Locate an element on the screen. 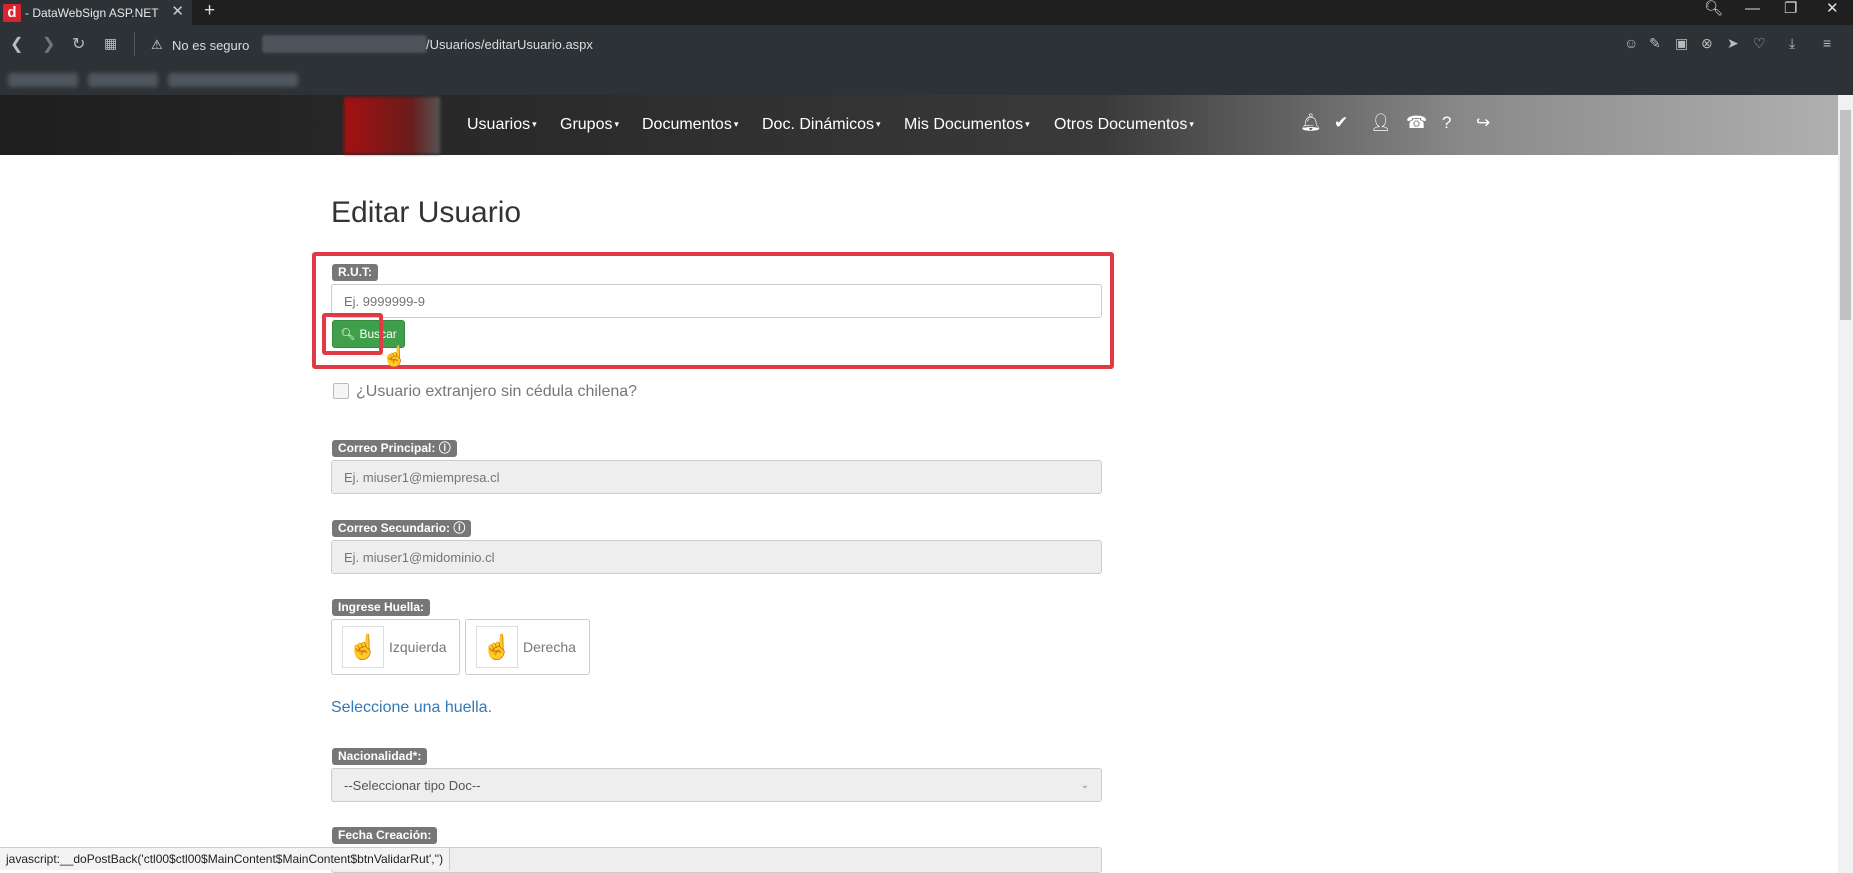  user-icon: 👤︎ is located at coordinates (1381, 123).